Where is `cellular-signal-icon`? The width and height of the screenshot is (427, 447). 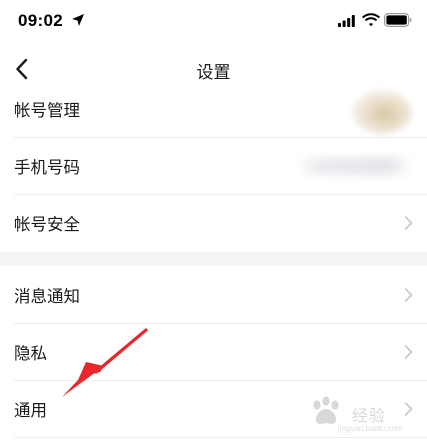
cellular-signal-icon is located at coordinates (346, 21).